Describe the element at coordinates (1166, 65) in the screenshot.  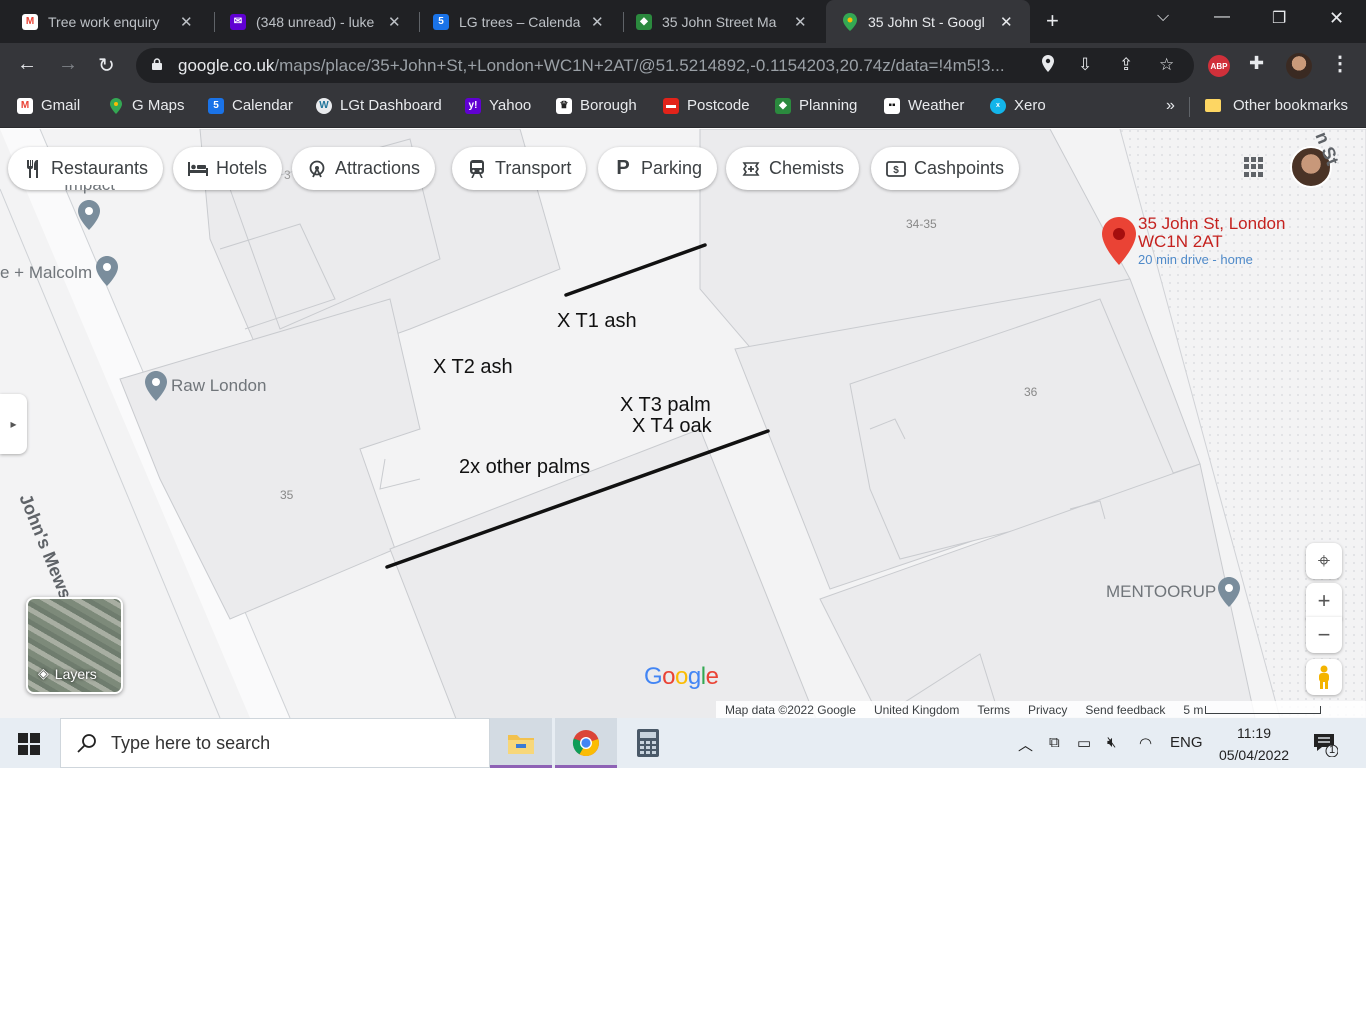
I see `bookmark-star-icon: ☆` at that location.